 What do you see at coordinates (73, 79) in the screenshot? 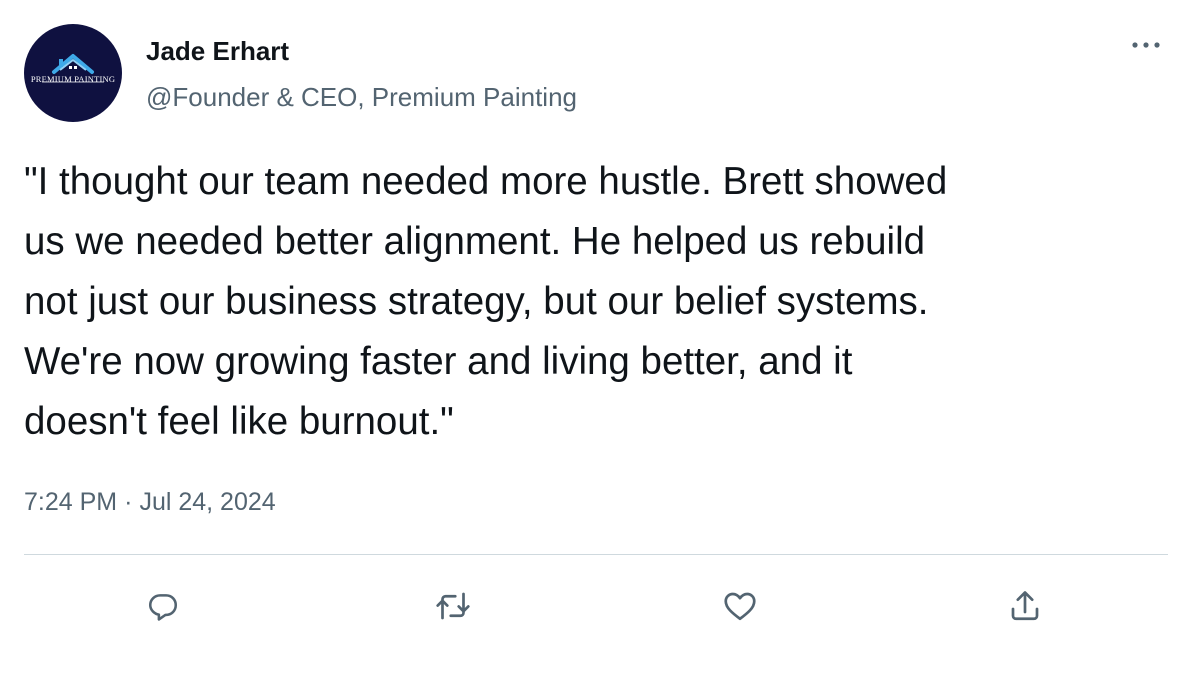
I see `avatar-logo-text: PREMIUM PAINTING` at bounding box center [73, 79].